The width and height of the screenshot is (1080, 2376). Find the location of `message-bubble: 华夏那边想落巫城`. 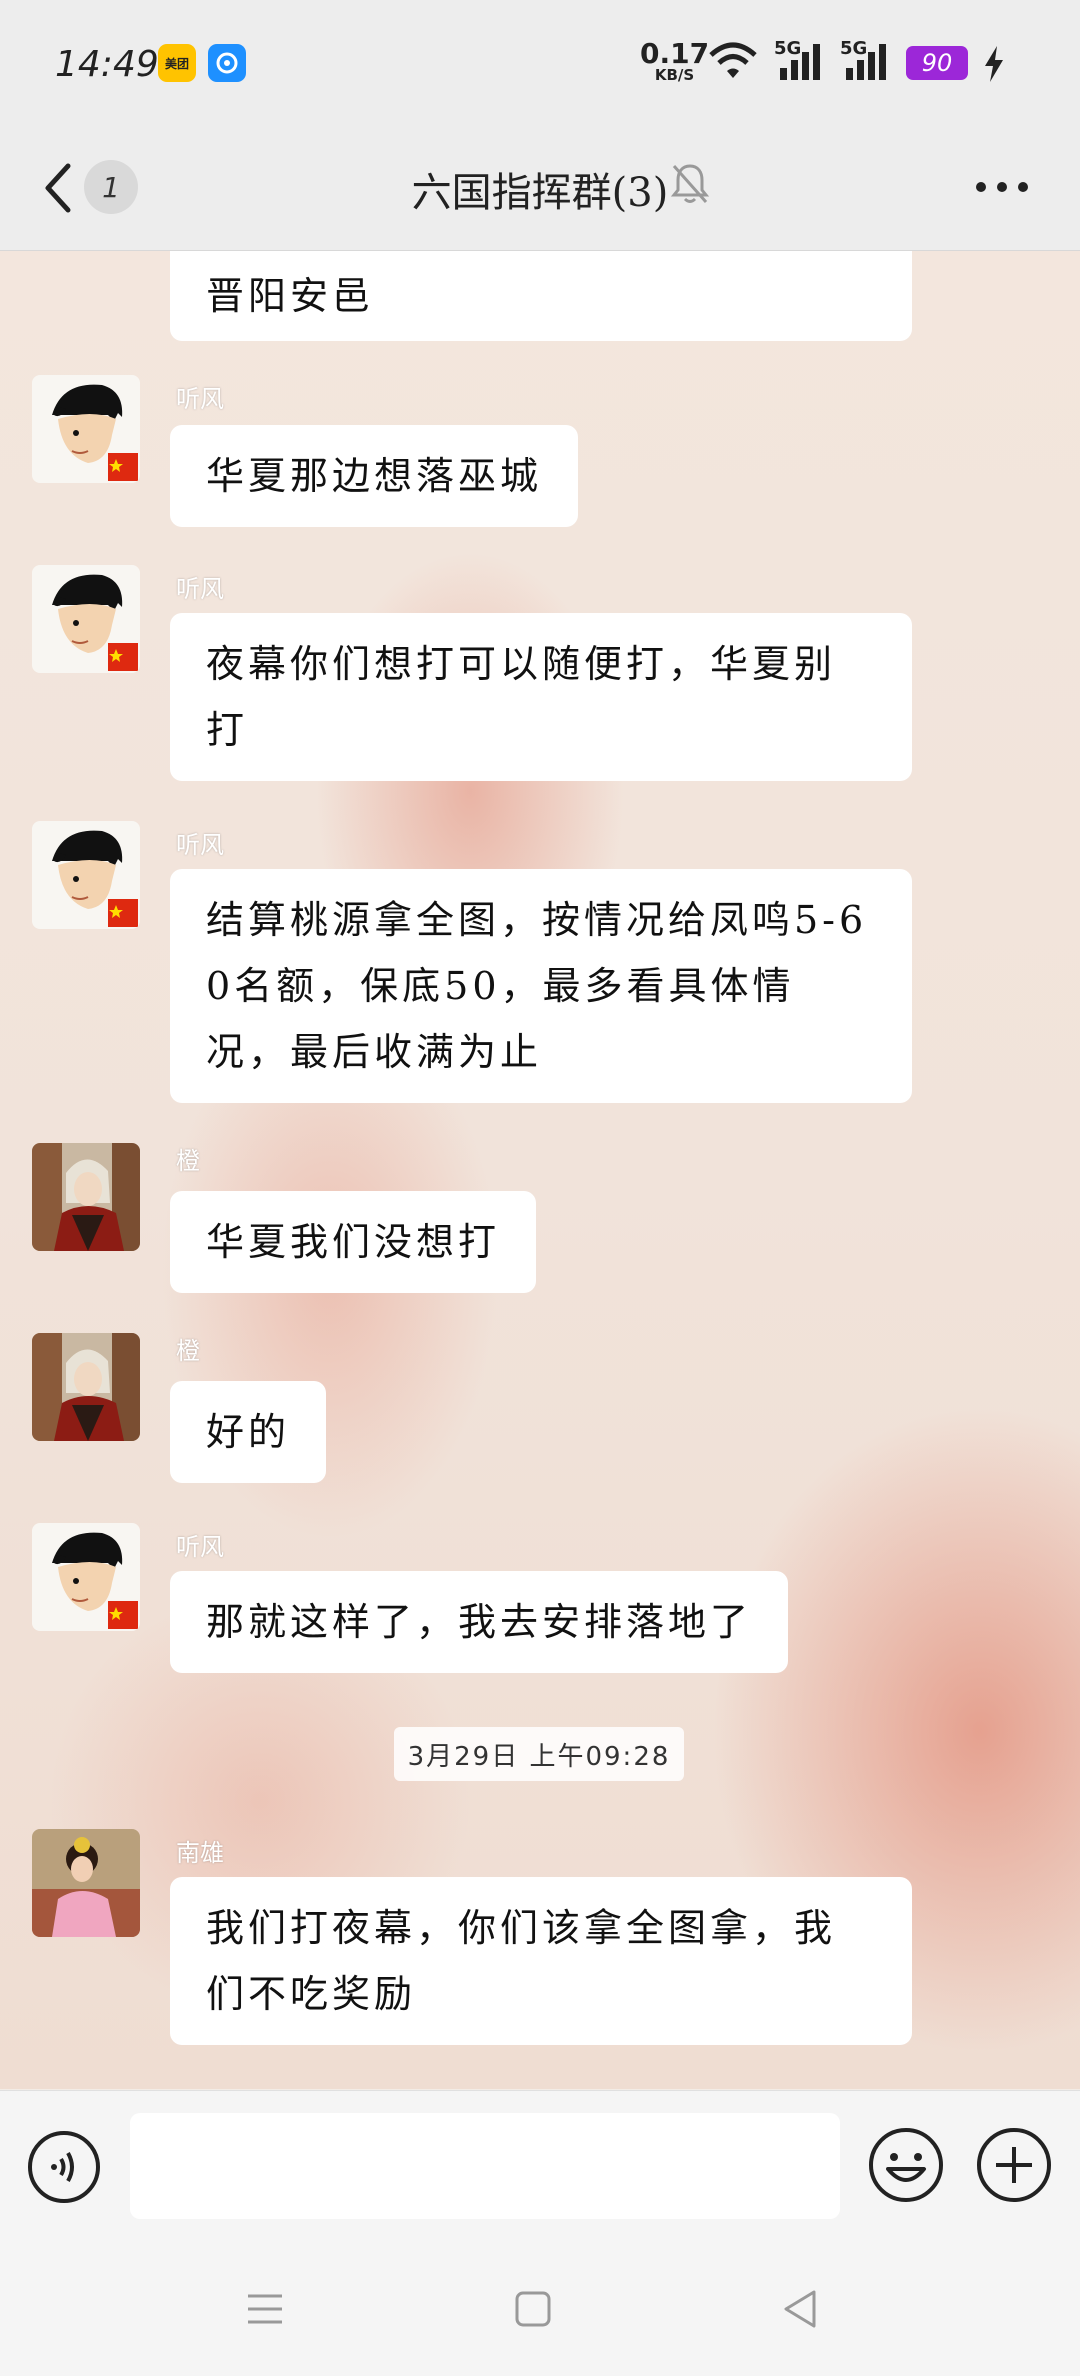

message-bubble: 华夏那边想落巫城 is located at coordinates (374, 476).